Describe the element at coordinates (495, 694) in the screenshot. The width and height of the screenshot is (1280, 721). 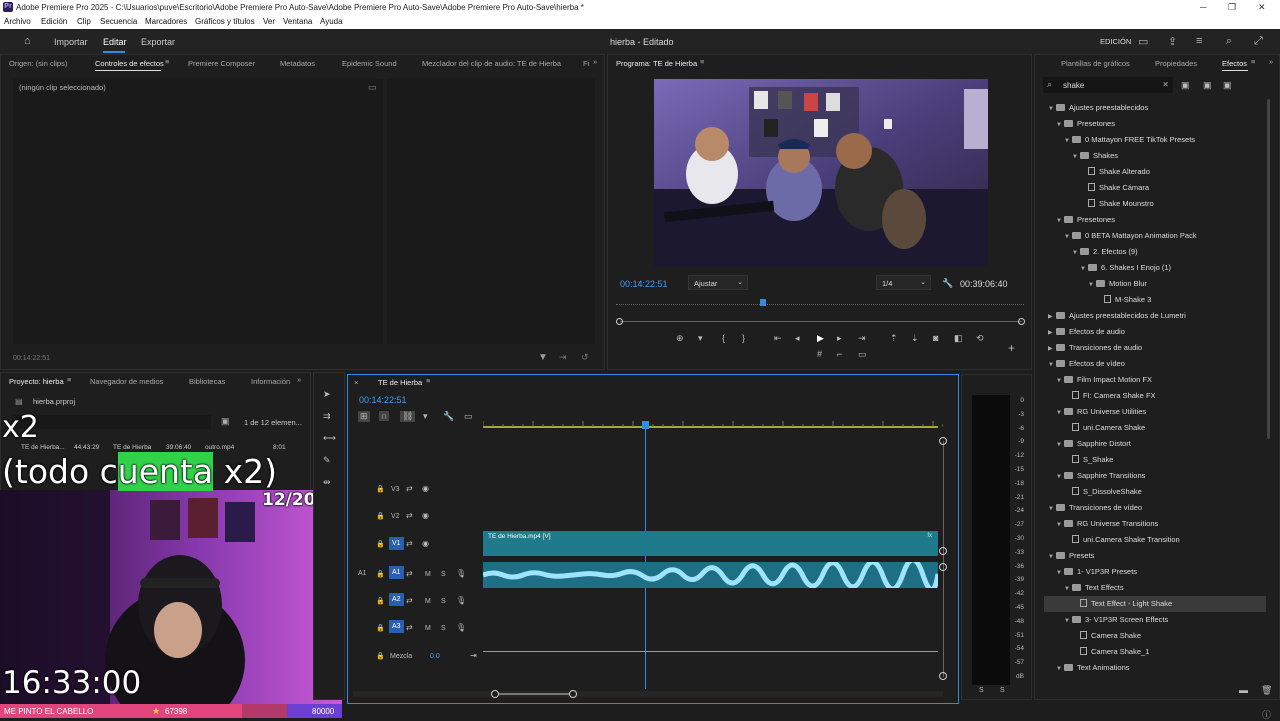
I see `scroll-handle-left` at that location.